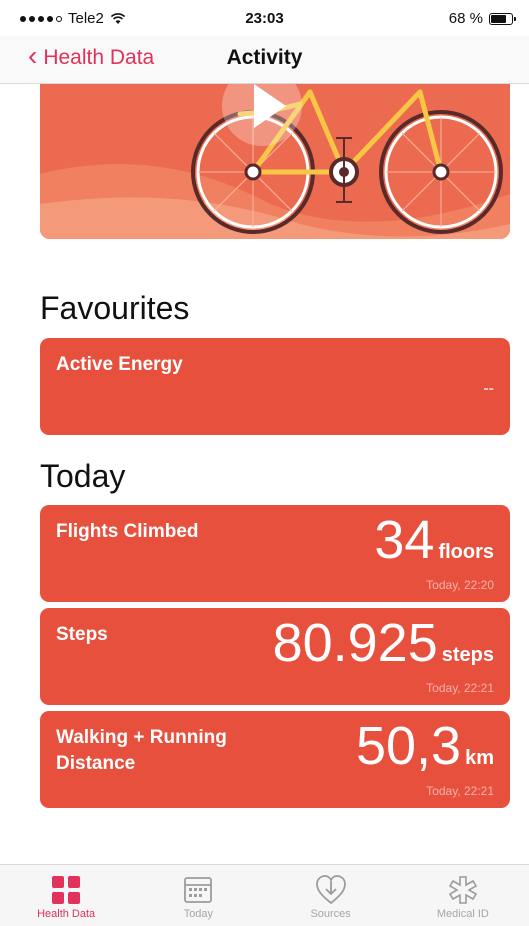 The image size is (529, 926). What do you see at coordinates (275, 386) in the screenshot?
I see `favourite-card-active-energy: Active Energy --` at bounding box center [275, 386].